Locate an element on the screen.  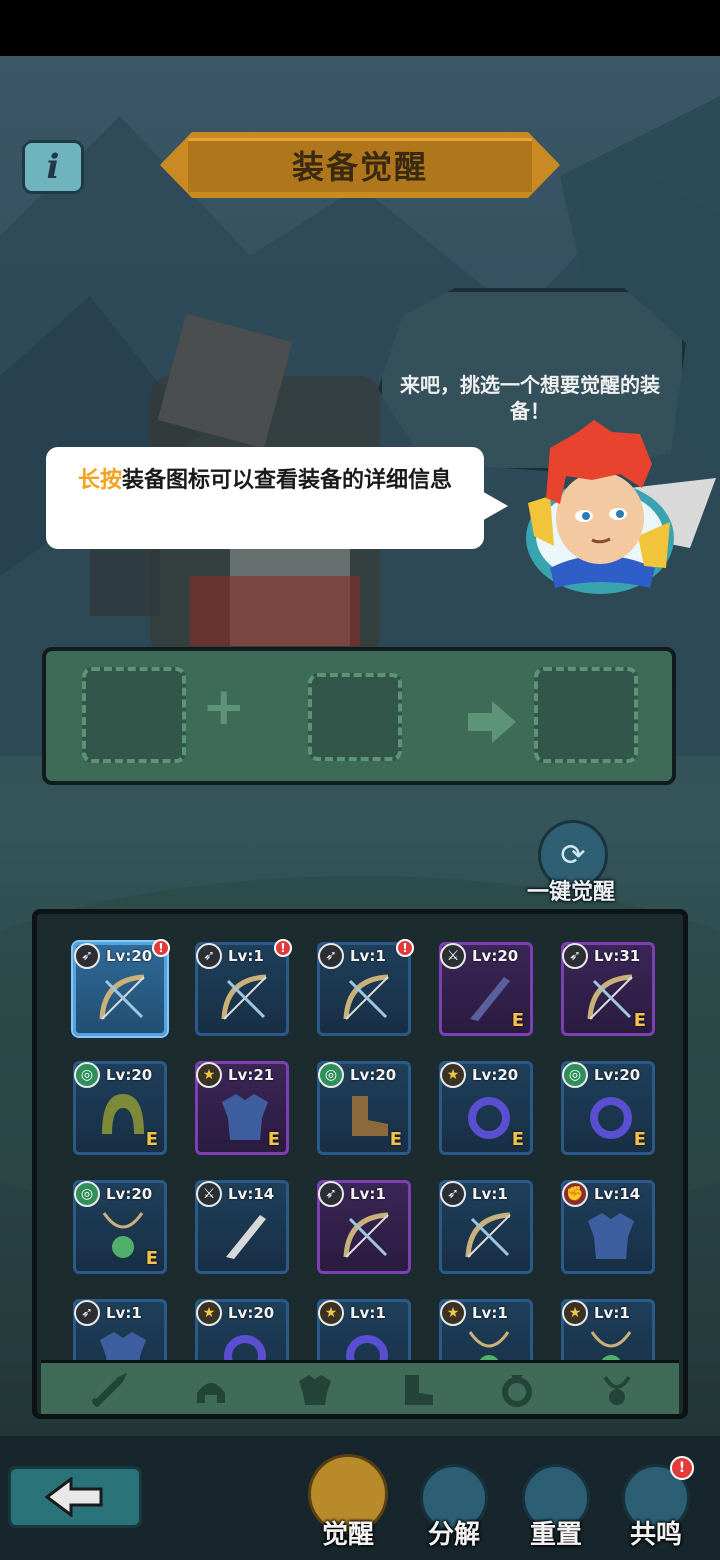
nav-reset: 重置 is located at coordinates (556, 1512).